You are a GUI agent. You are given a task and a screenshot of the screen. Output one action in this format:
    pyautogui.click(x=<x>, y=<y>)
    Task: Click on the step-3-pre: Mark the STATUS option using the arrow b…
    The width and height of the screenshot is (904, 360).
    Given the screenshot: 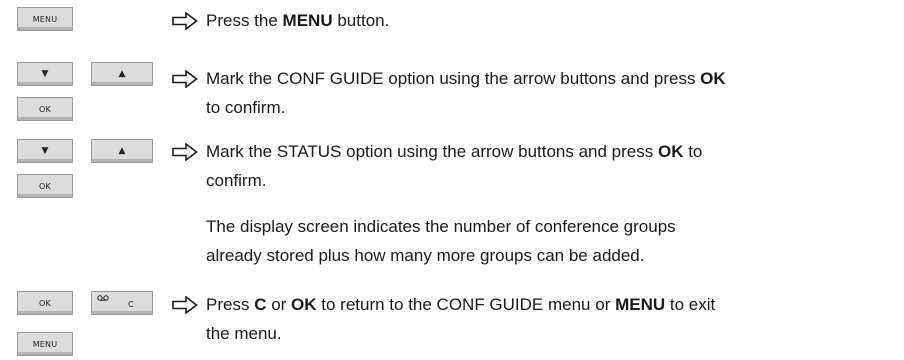 What is the action you would take?
    pyautogui.click(x=432, y=151)
    